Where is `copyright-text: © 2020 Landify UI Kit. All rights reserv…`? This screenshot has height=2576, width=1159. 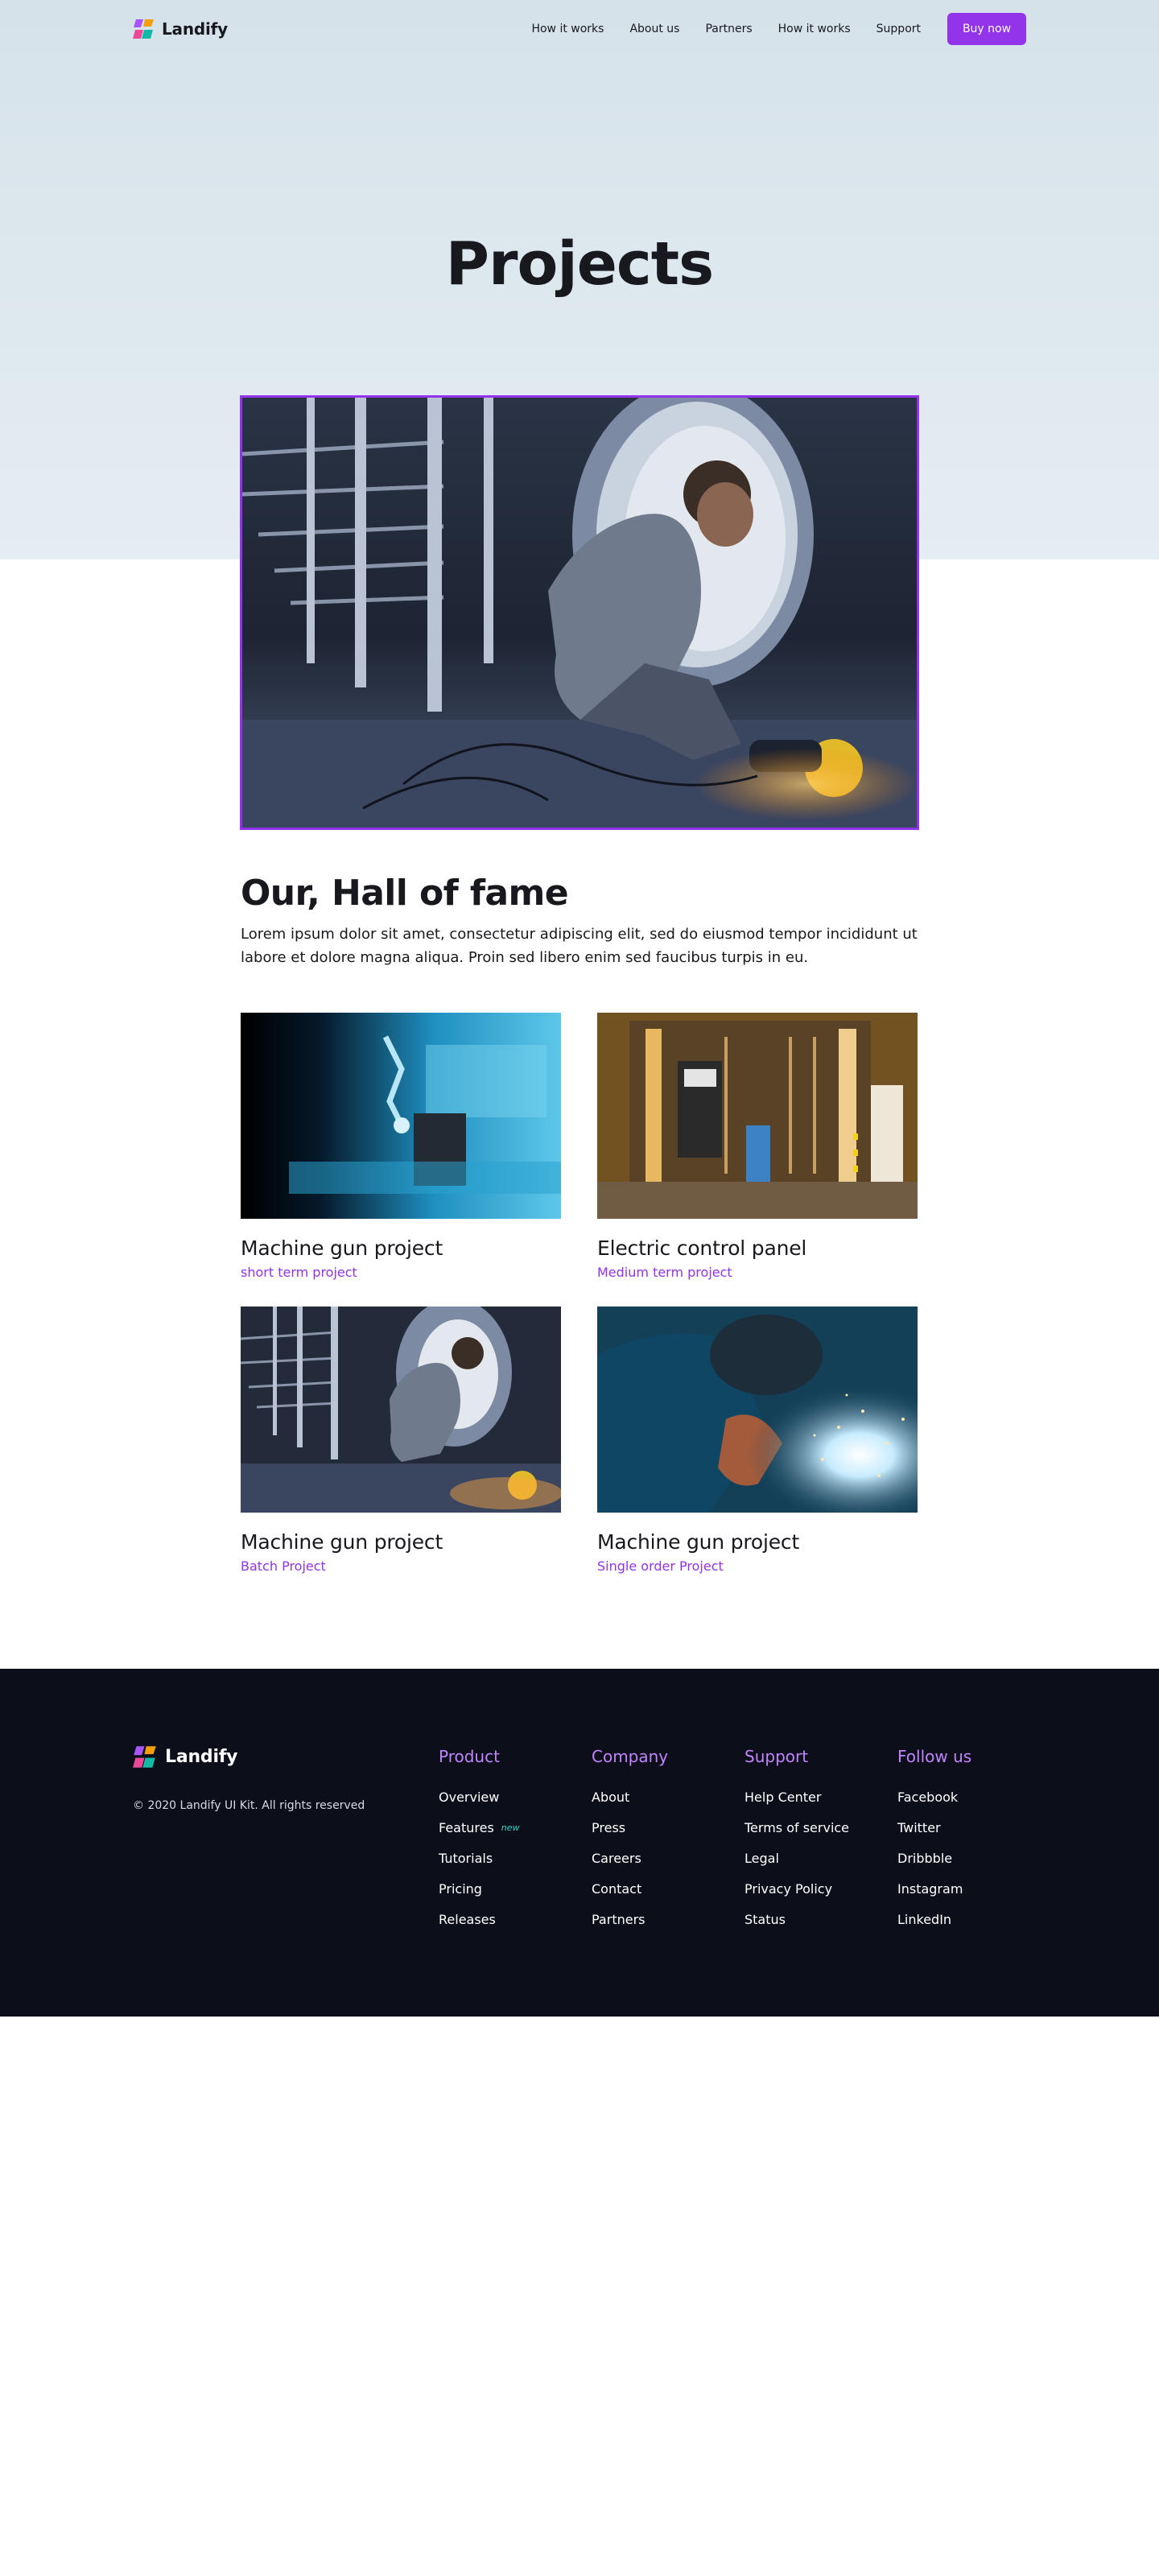
copyright-text: © 2020 Landify UI Kit. All rights reserv… is located at coordinates (249, 1805).